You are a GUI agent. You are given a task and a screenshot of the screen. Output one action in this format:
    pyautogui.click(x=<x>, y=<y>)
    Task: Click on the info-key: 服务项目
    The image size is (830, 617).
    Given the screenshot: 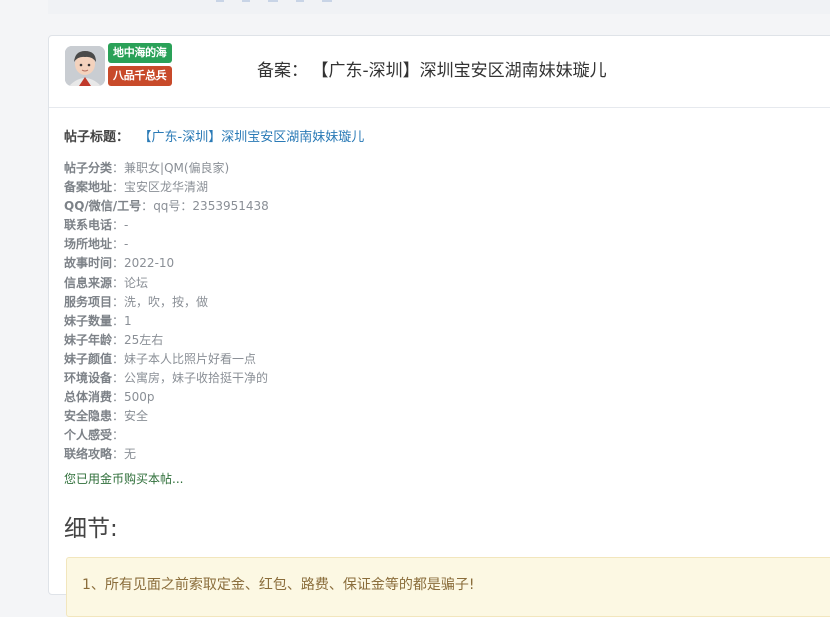 What is the action you would take?
    pyautogui.click(x=88, y=301)
    